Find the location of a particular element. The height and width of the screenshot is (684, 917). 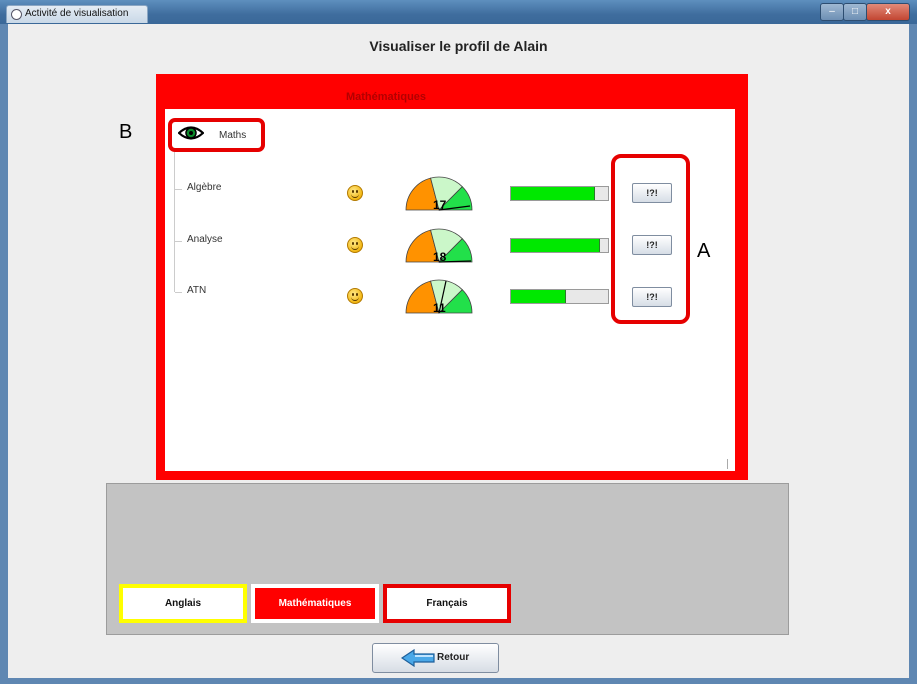

score-gauge: 18 is located at coordinates (439, 246).